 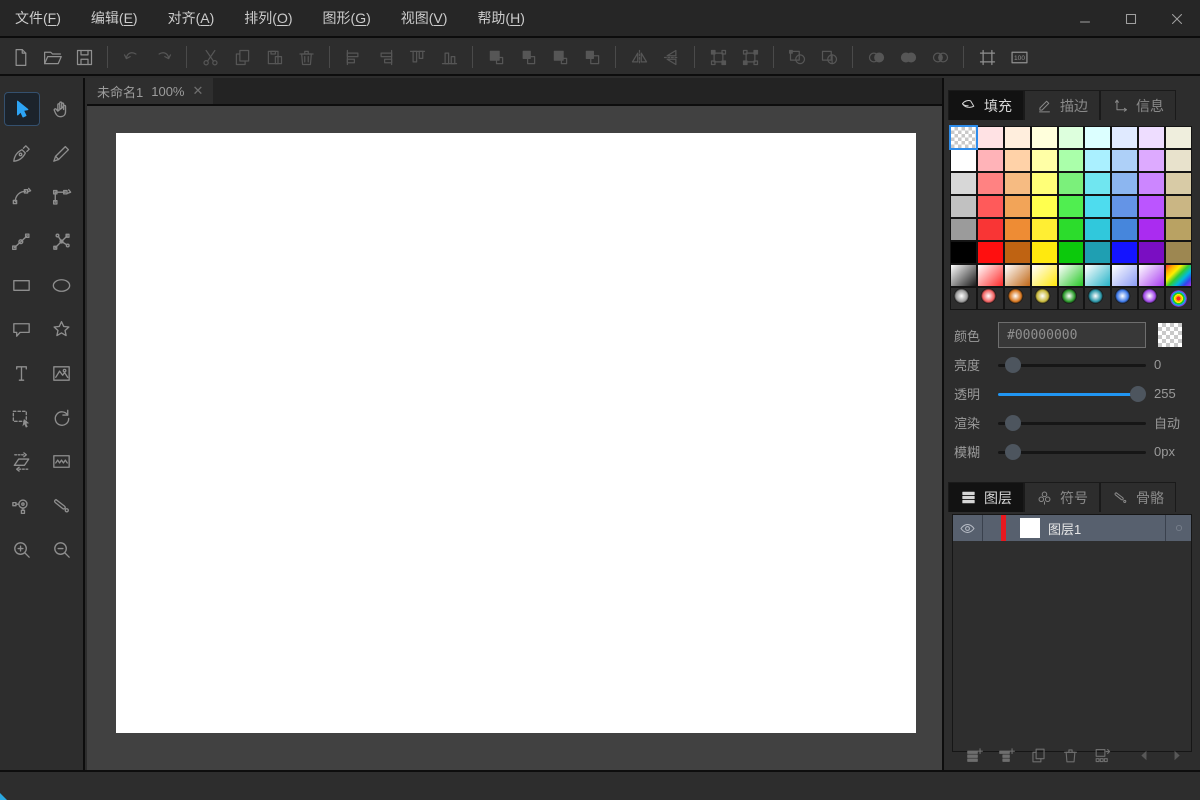 I want to click on flip-vertical-button, so click(x=671, y=57).